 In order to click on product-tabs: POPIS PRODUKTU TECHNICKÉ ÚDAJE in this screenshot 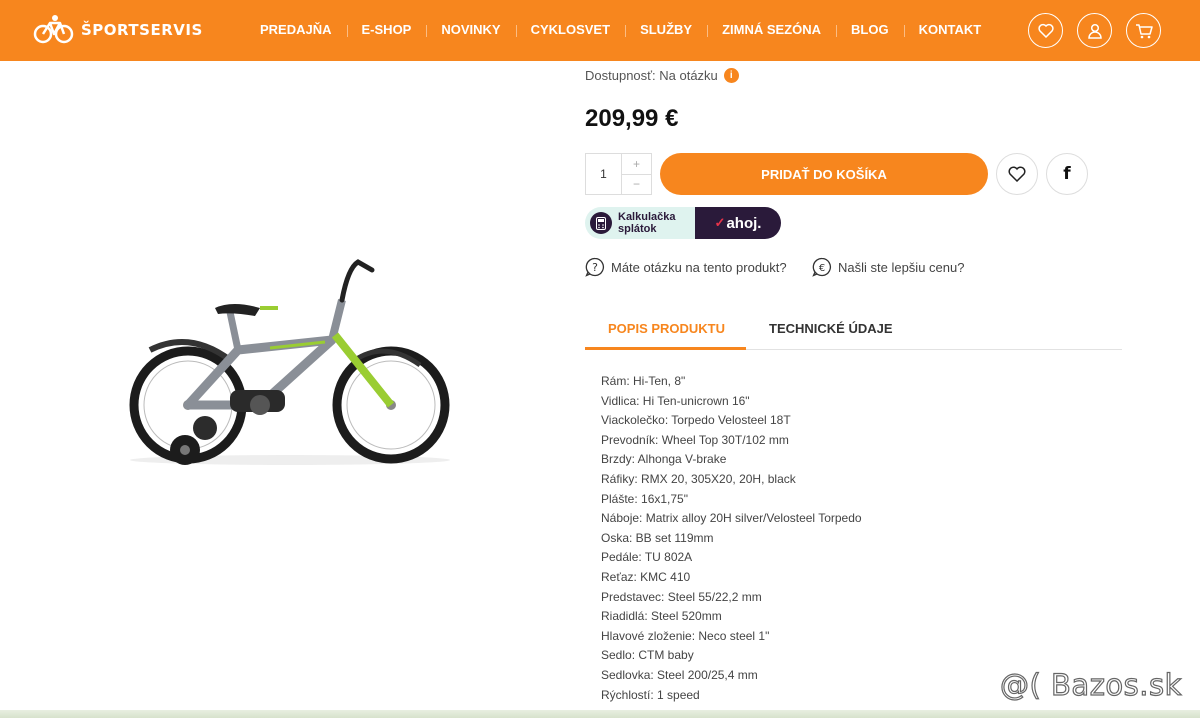, I will do `click(853, 330)`.